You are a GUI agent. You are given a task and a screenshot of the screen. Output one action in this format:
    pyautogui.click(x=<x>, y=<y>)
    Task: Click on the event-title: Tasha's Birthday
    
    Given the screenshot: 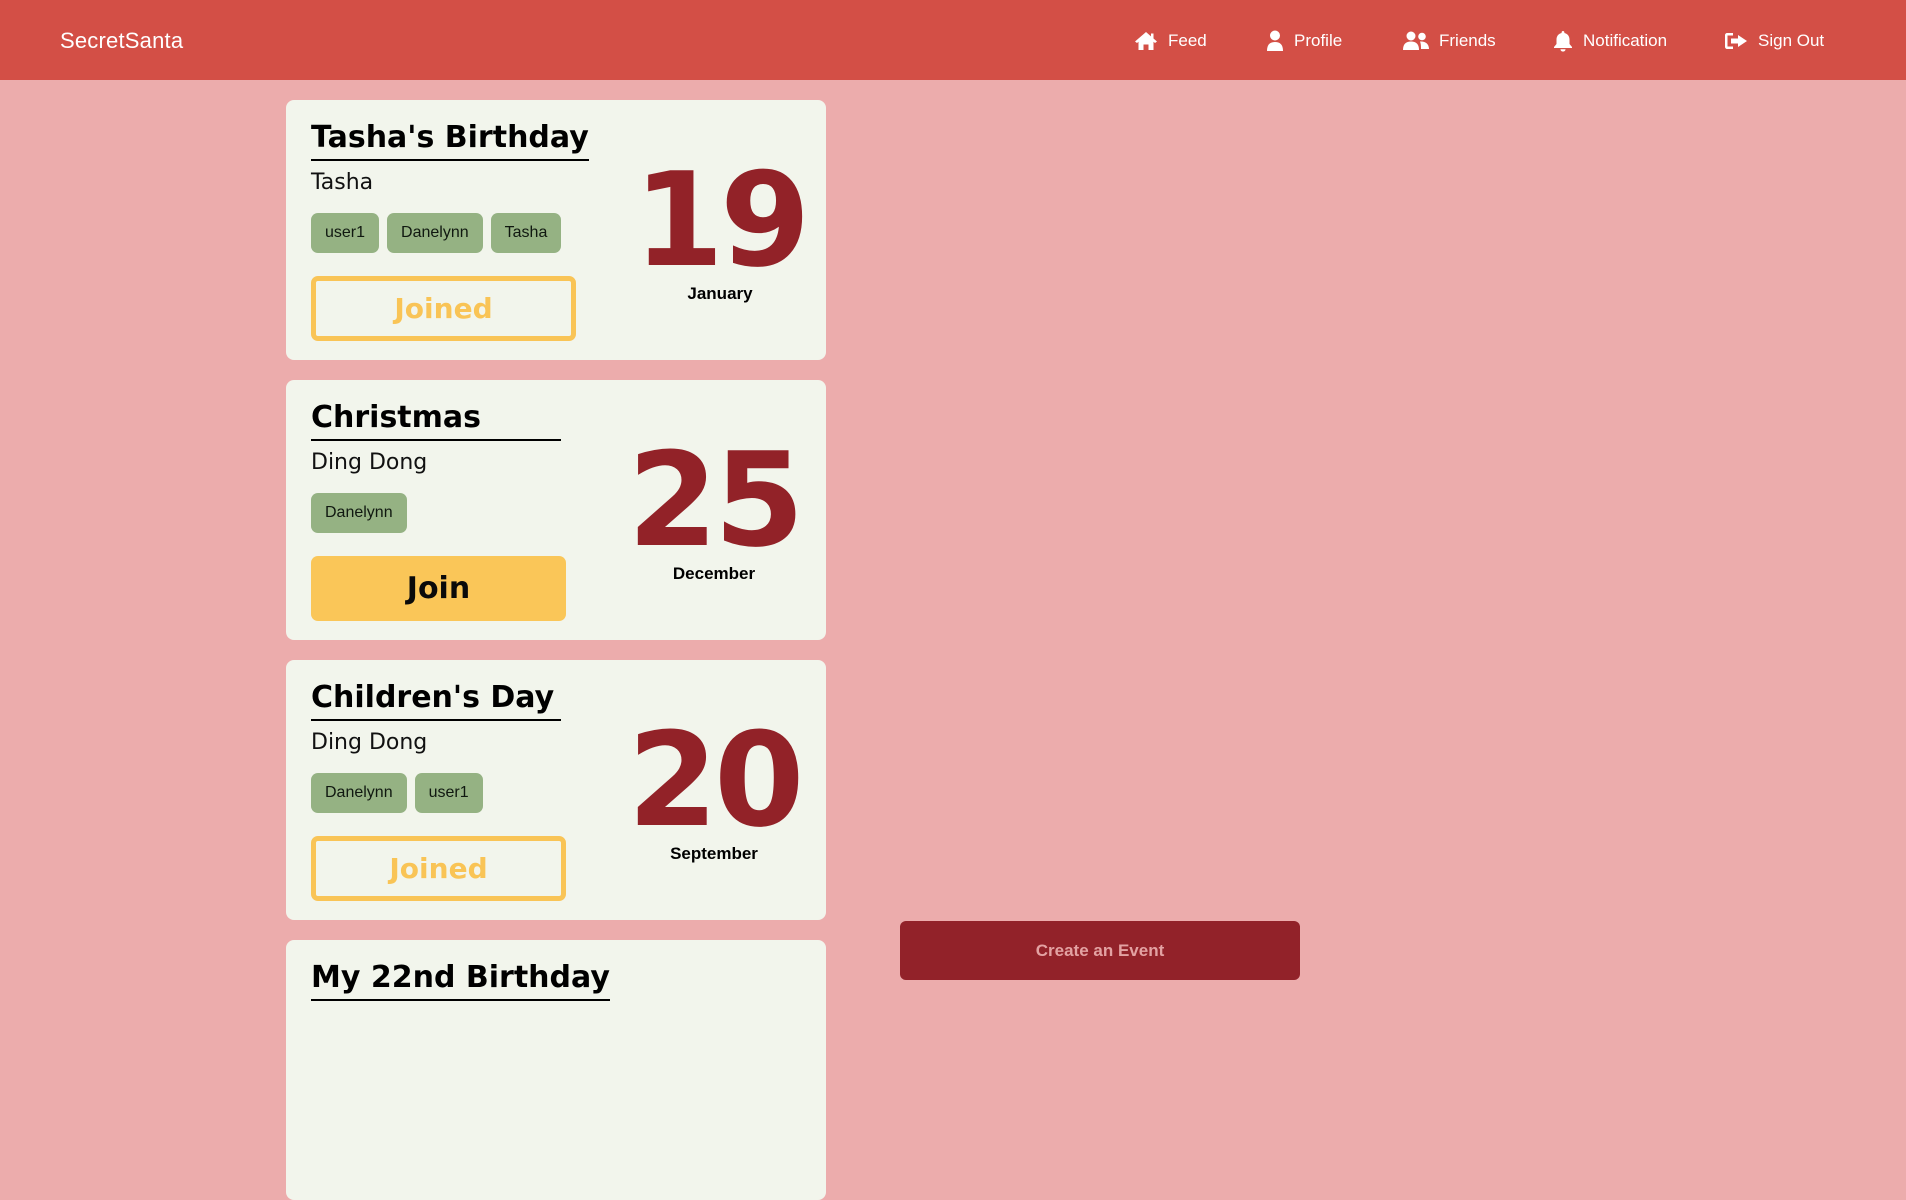 What is the action you would take?
    pyautogui.click(x=450, y=140)
    